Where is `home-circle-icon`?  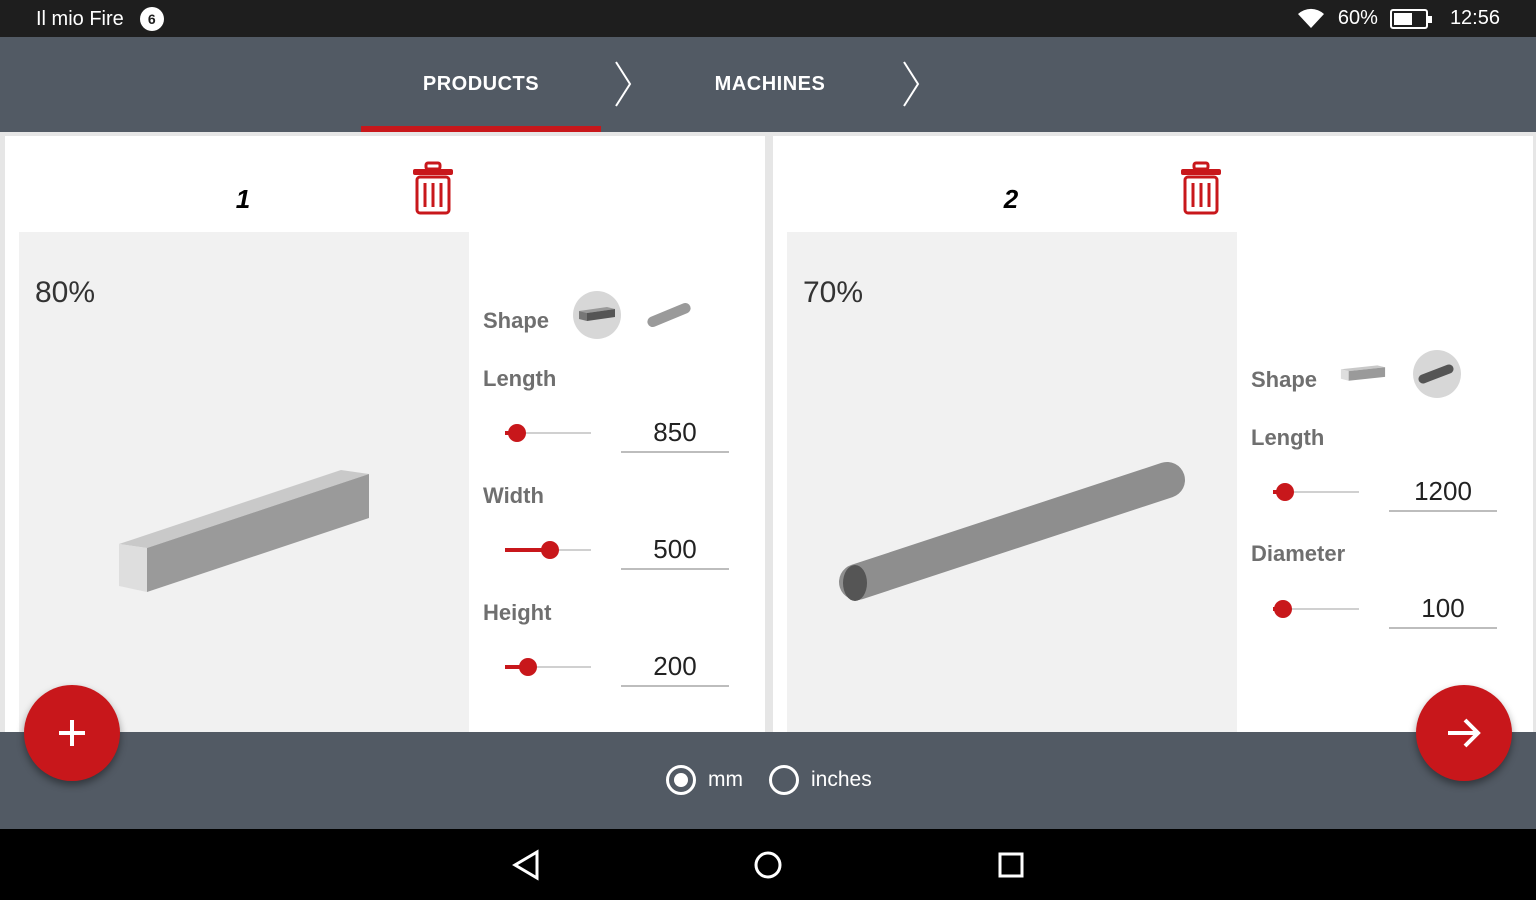 home-circle-icon is located at coordinates (768, 865).